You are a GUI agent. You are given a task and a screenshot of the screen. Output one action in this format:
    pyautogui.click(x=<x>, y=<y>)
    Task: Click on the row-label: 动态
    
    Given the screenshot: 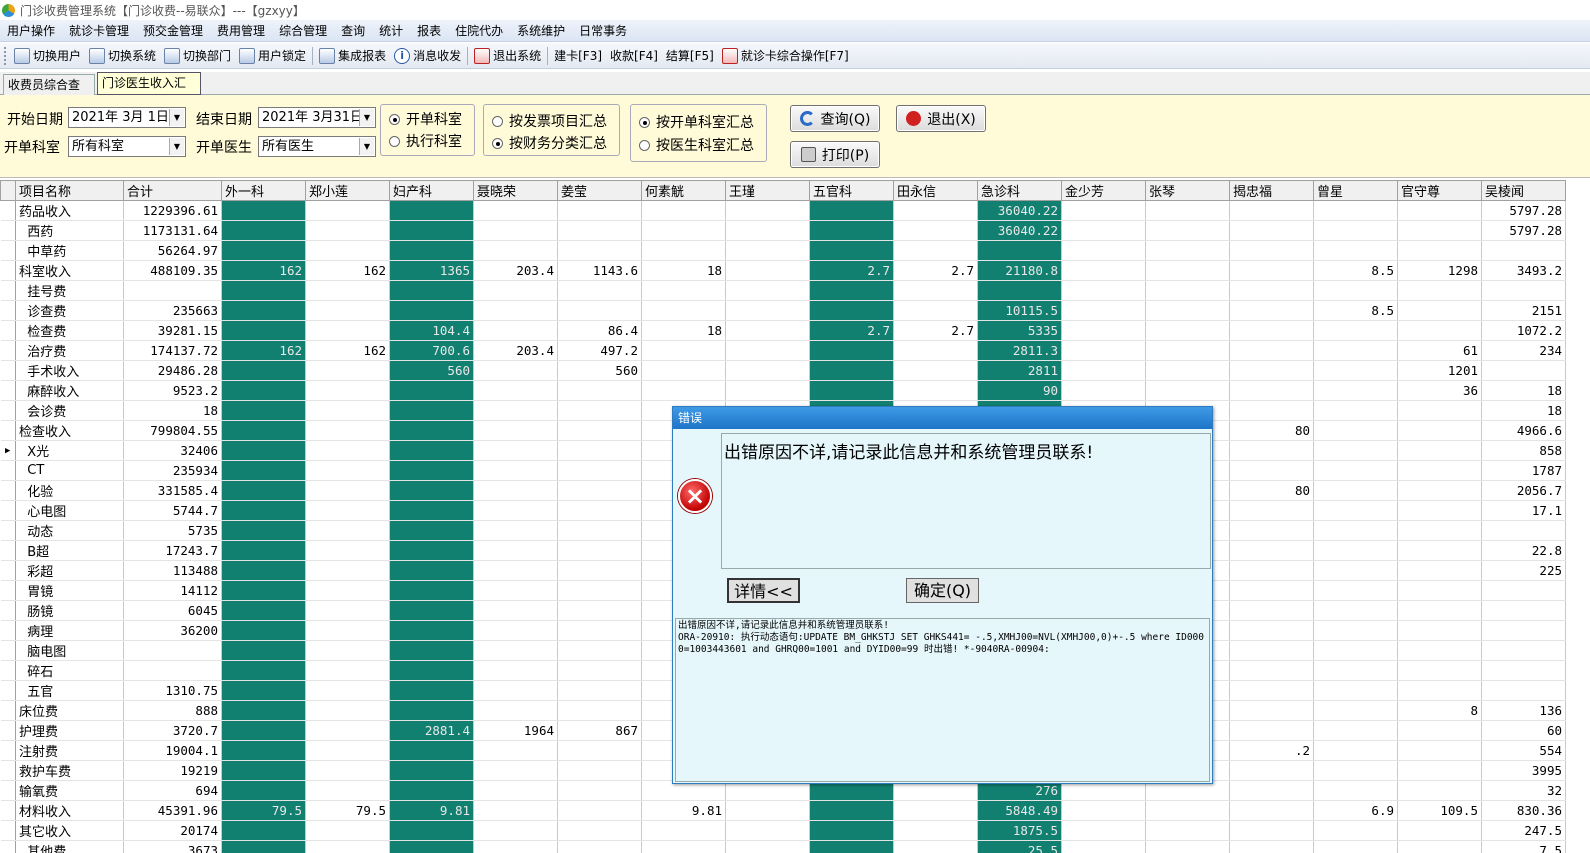 What is the action you would take?
    pyautogui.click(x=69, y=530)
    